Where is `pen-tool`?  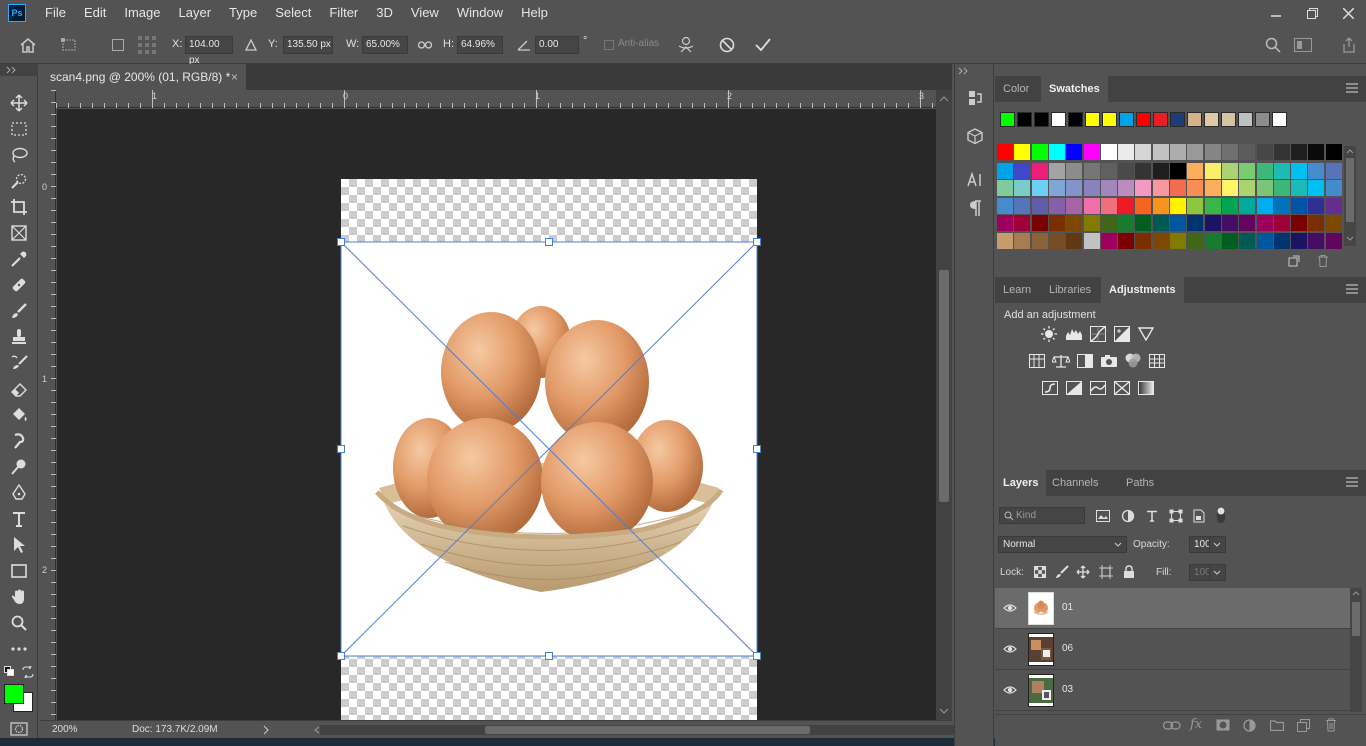
pen-tool is located at coordinates (19, 493).